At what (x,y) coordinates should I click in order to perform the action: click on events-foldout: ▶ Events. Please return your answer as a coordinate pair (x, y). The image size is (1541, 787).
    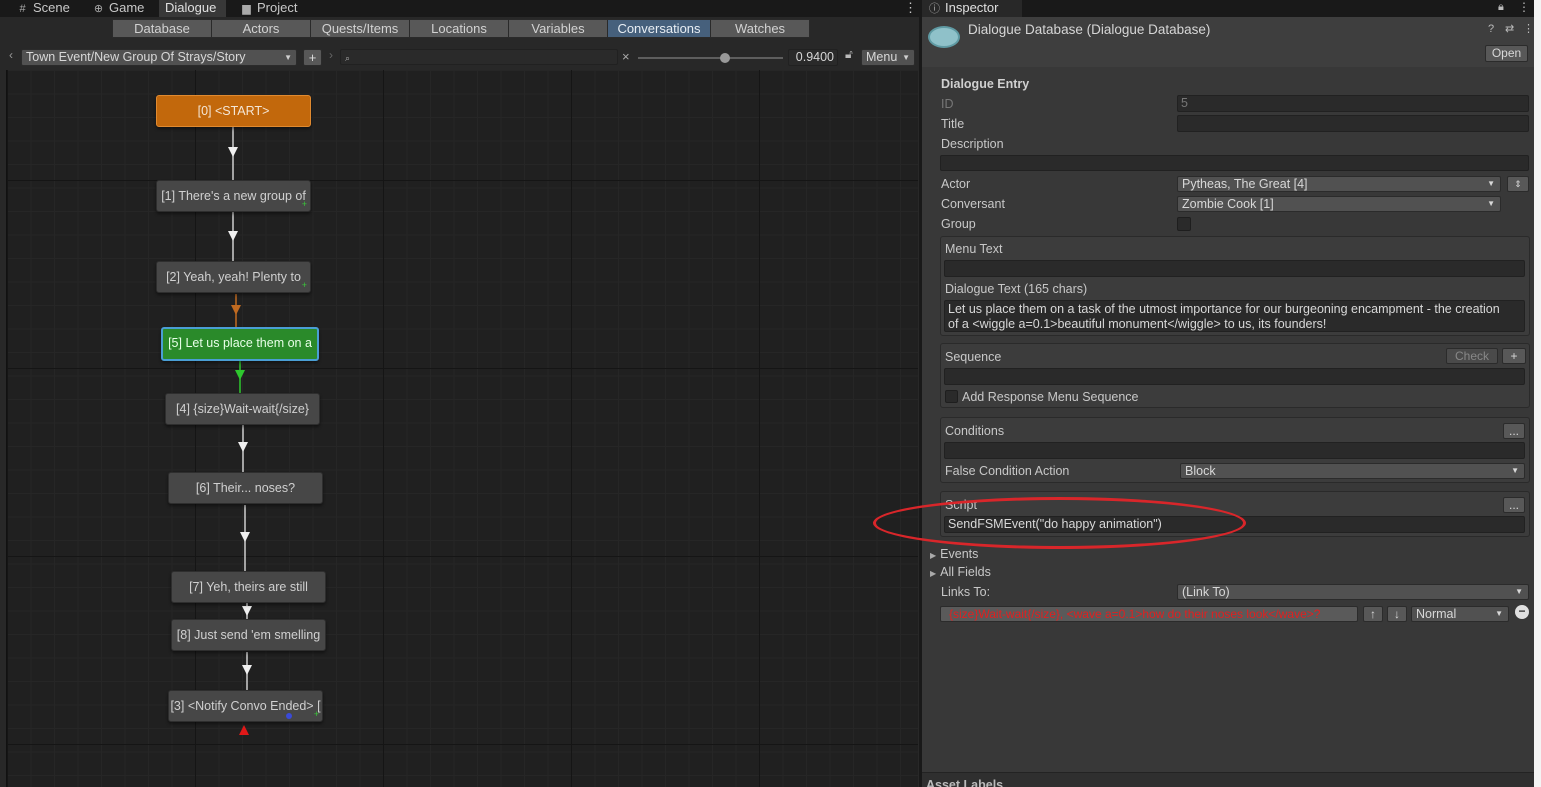
    Looking at the image, I should click on (954, 554).